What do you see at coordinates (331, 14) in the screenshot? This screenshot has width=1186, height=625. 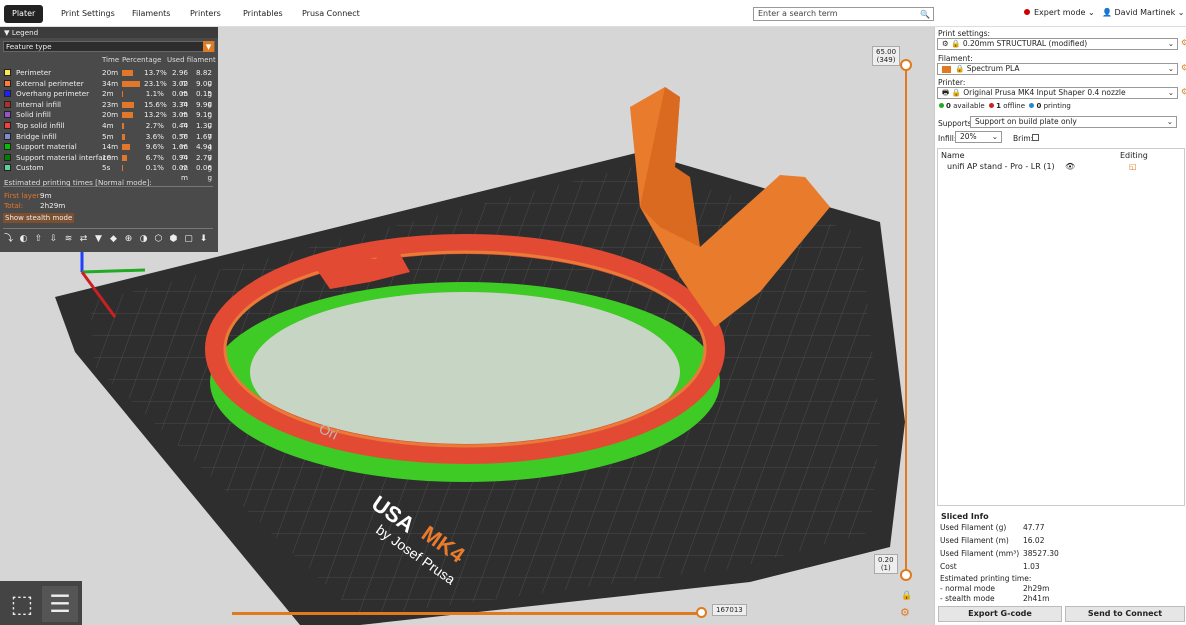 I see `tab-prusa-connect: Prusa Connect` at bounding box center [331, 14].